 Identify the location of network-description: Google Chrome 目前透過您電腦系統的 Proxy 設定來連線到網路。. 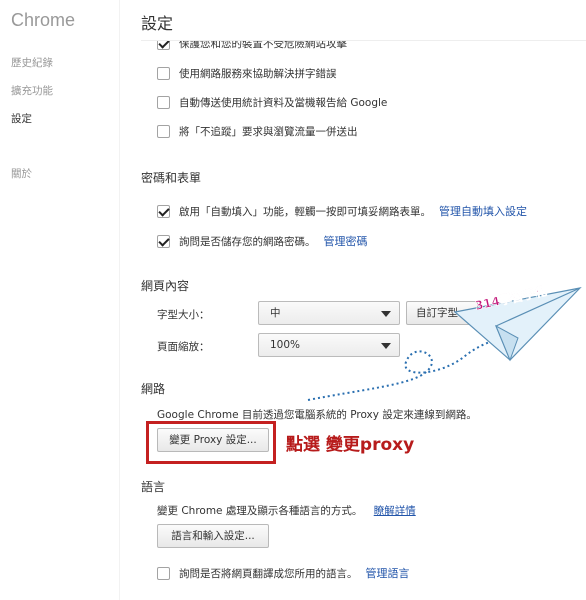
(317, 415).